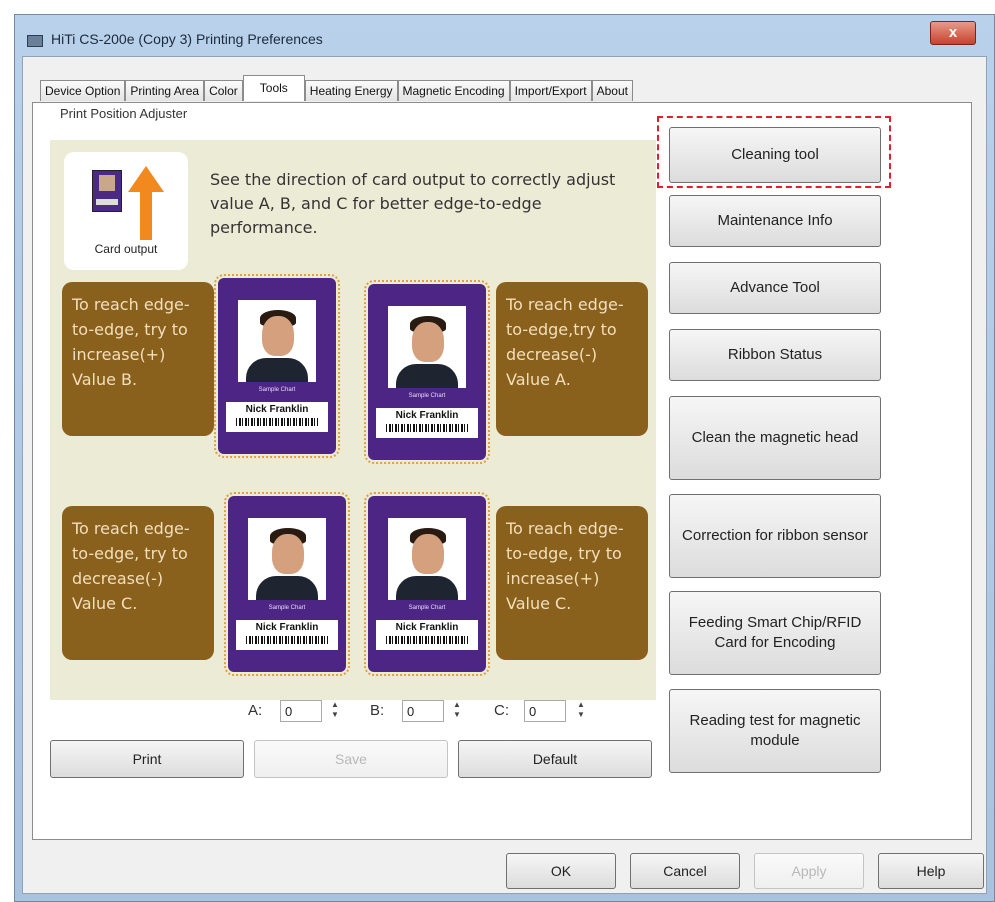  I want to click on cancel-button: Cancel, so click(685, 871).